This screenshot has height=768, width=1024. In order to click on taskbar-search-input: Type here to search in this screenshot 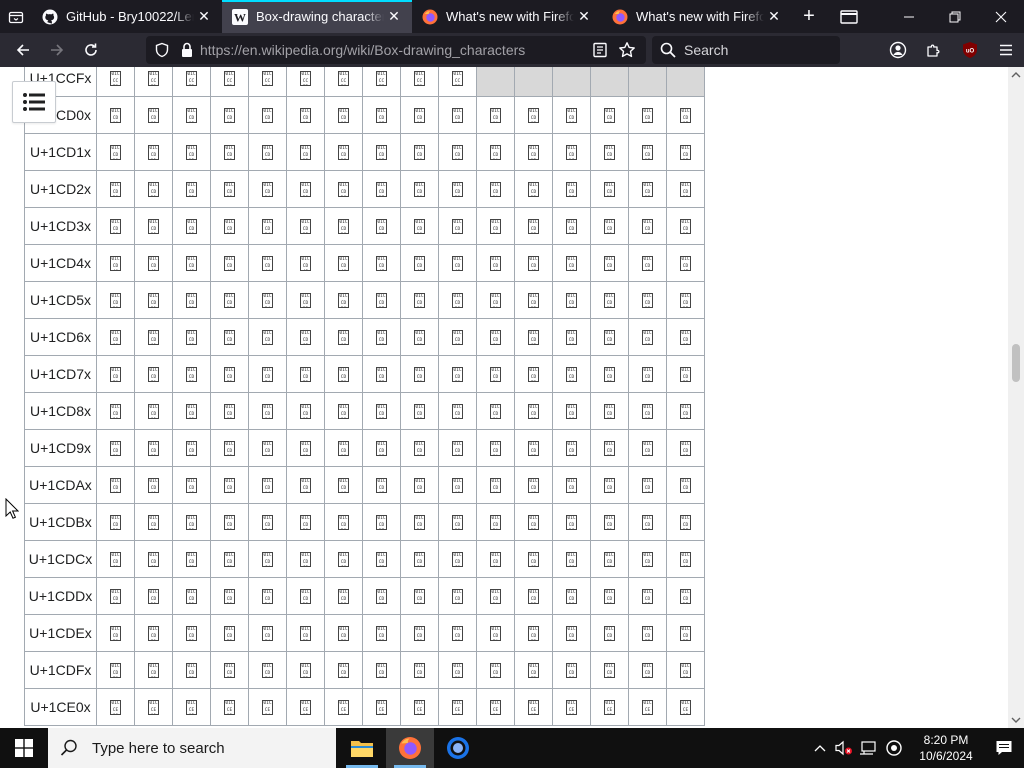, I will do `click(158, 748)`.